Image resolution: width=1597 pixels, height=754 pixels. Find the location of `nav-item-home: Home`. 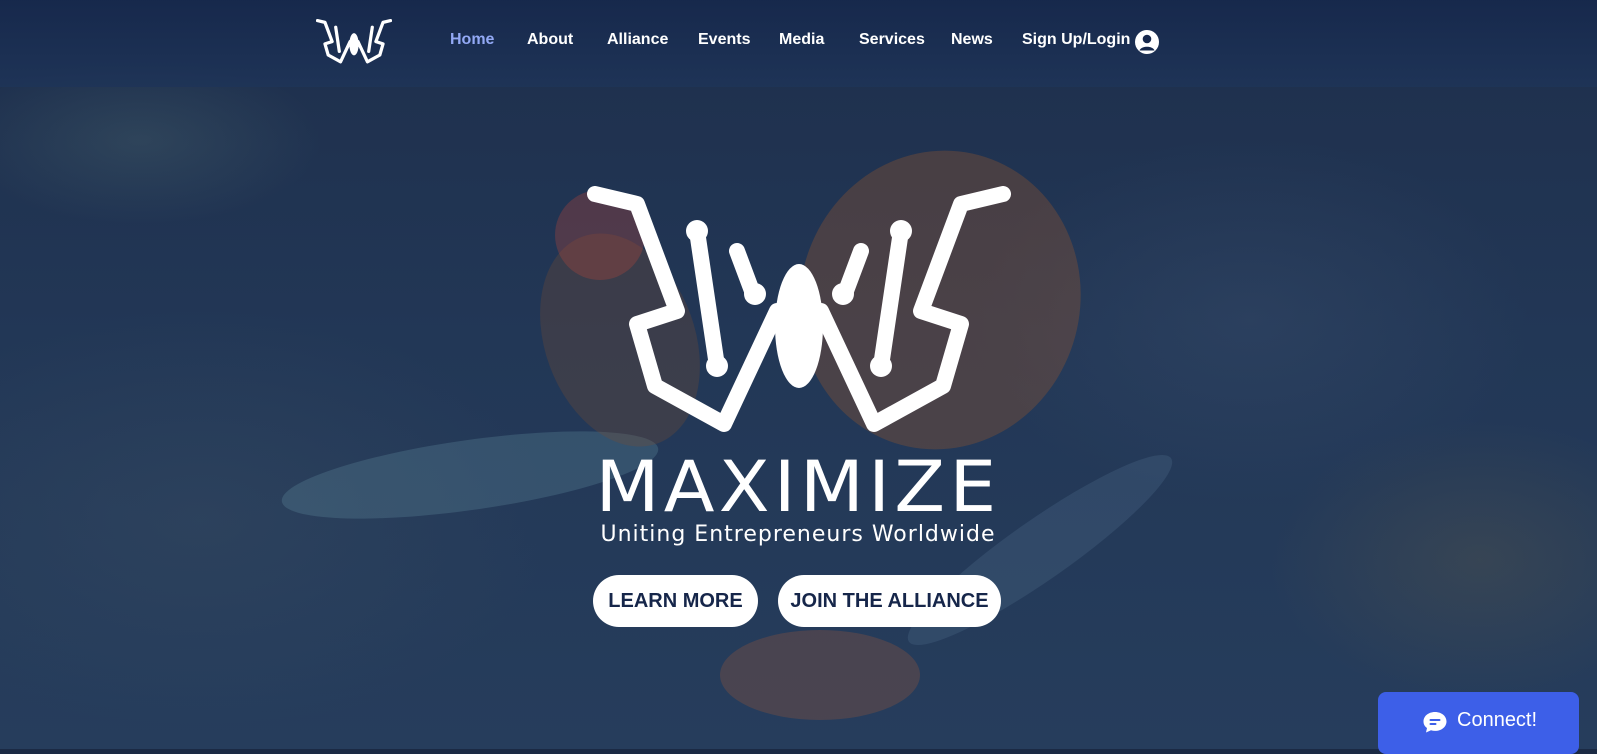

nav-item-home: Home is located at coordinates (472, 40).